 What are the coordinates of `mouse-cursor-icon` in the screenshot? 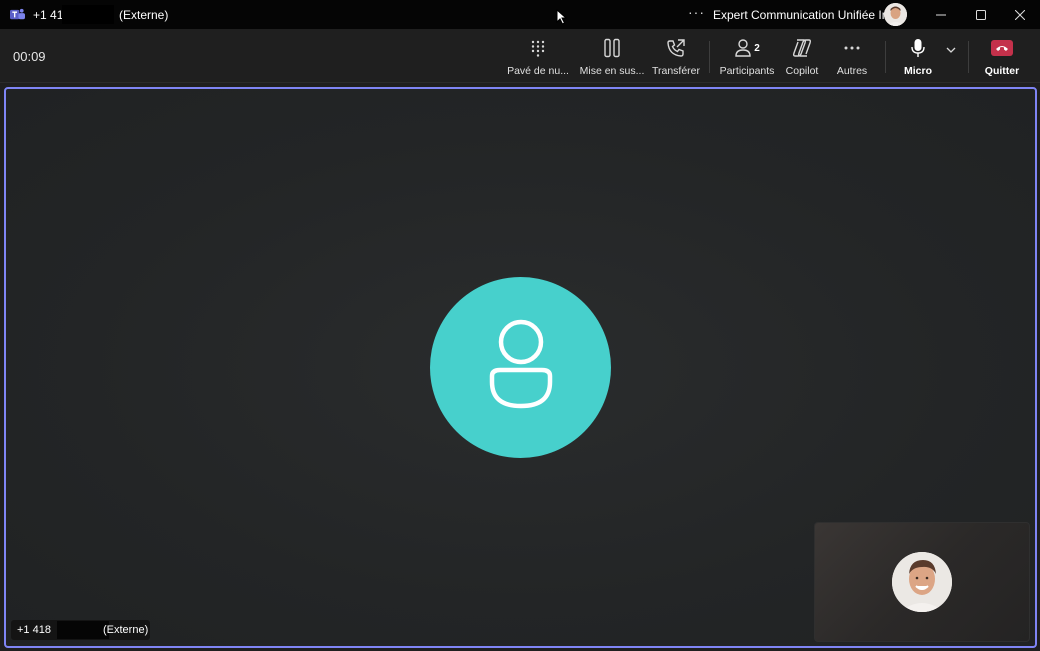 It's located at (562, 17).